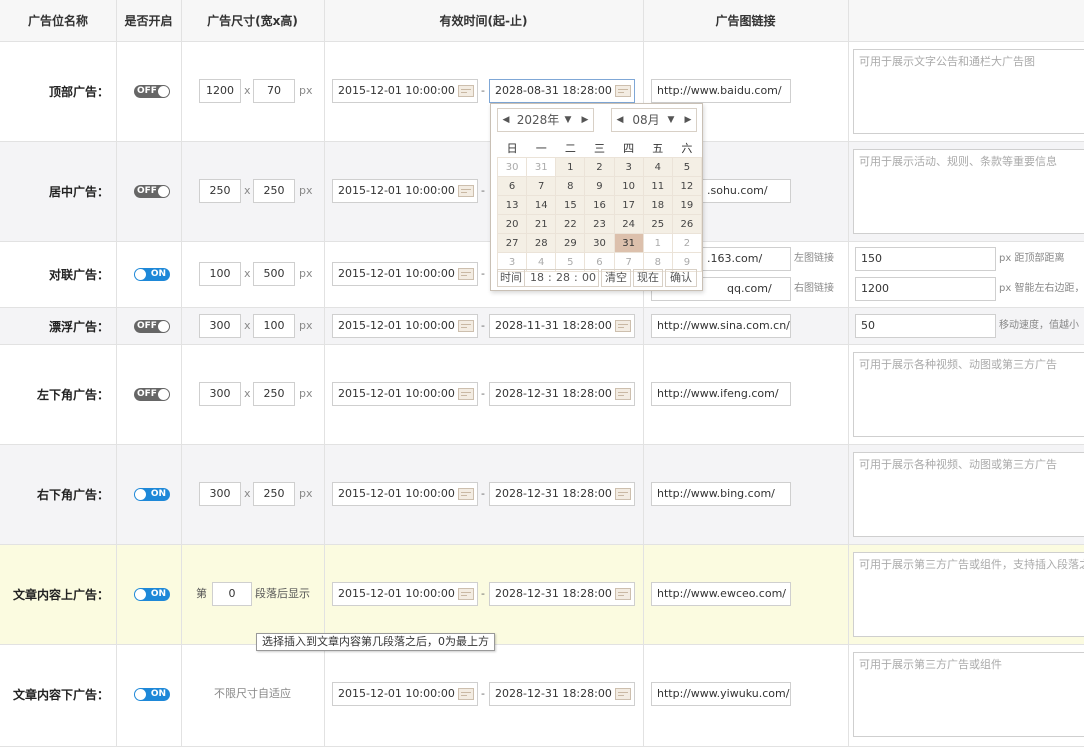 The width and height of the screenshot is (1084, 747). I want to click on calendar-day: 29, so click(570, 243).